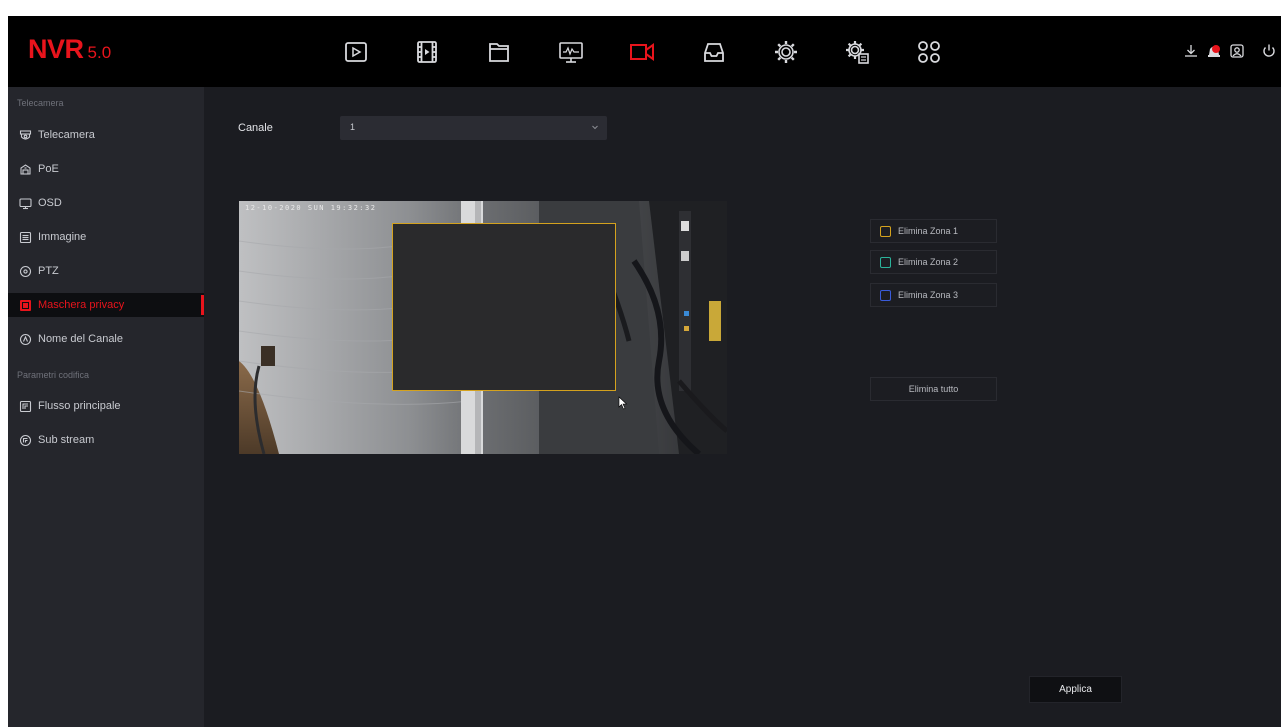  I want to click on logo-version: 5.0, so click(99, 52).